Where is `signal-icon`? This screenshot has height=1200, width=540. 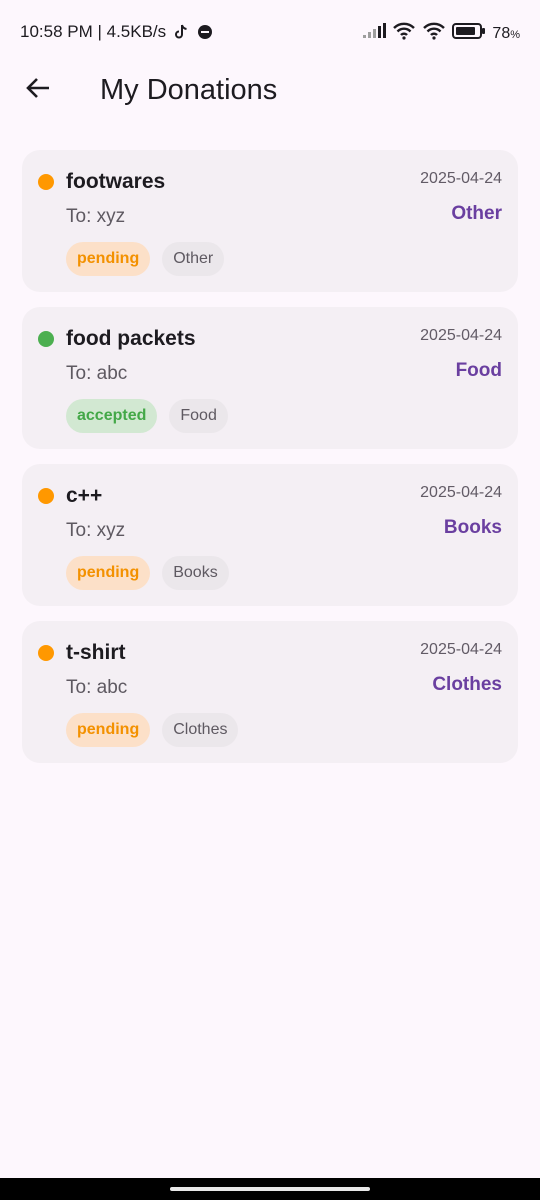
signal-icon is located at coordinates (374, 33).